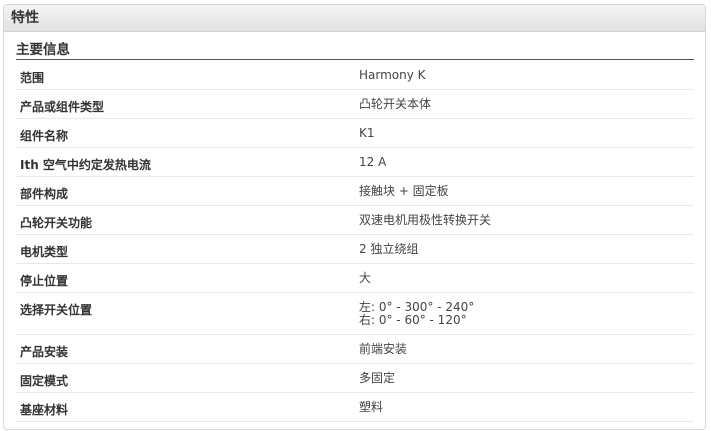  I want to click on table-row: 电机类型 2 独立绕组, so click(355, 249).